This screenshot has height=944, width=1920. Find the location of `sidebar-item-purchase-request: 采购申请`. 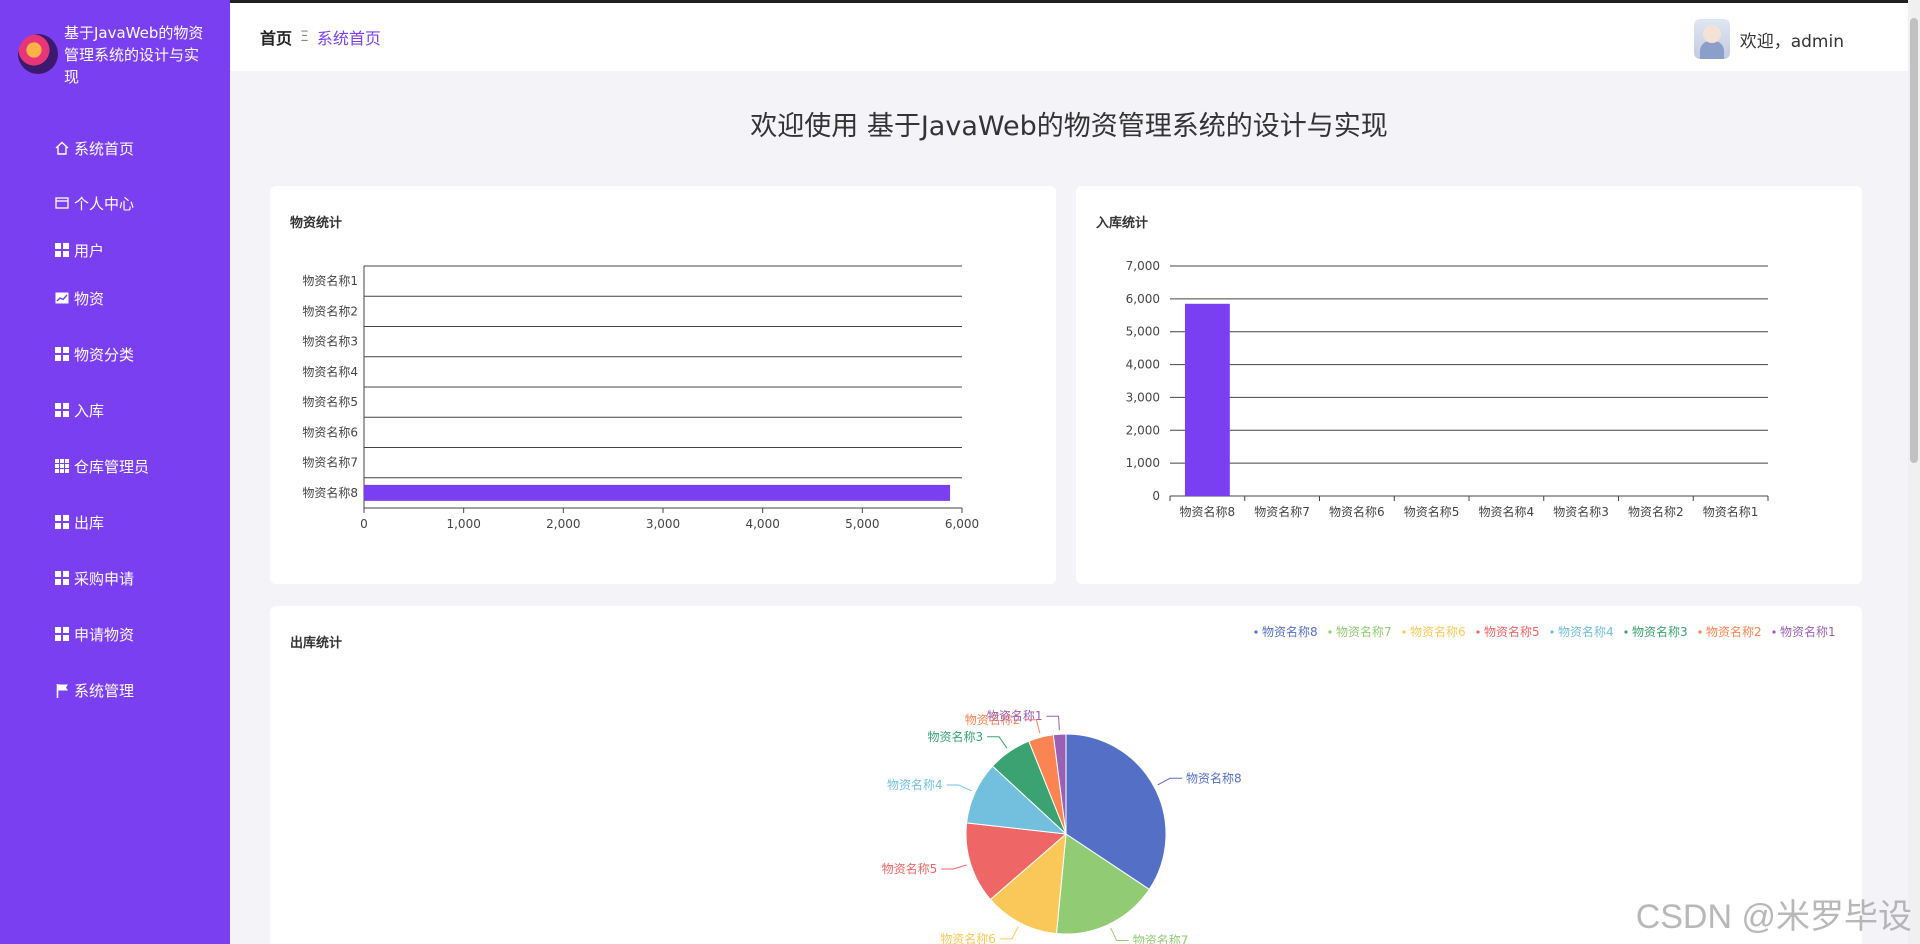

sidebar-item-purchase-request: 采购申请 is located at coordinates (115, 578).